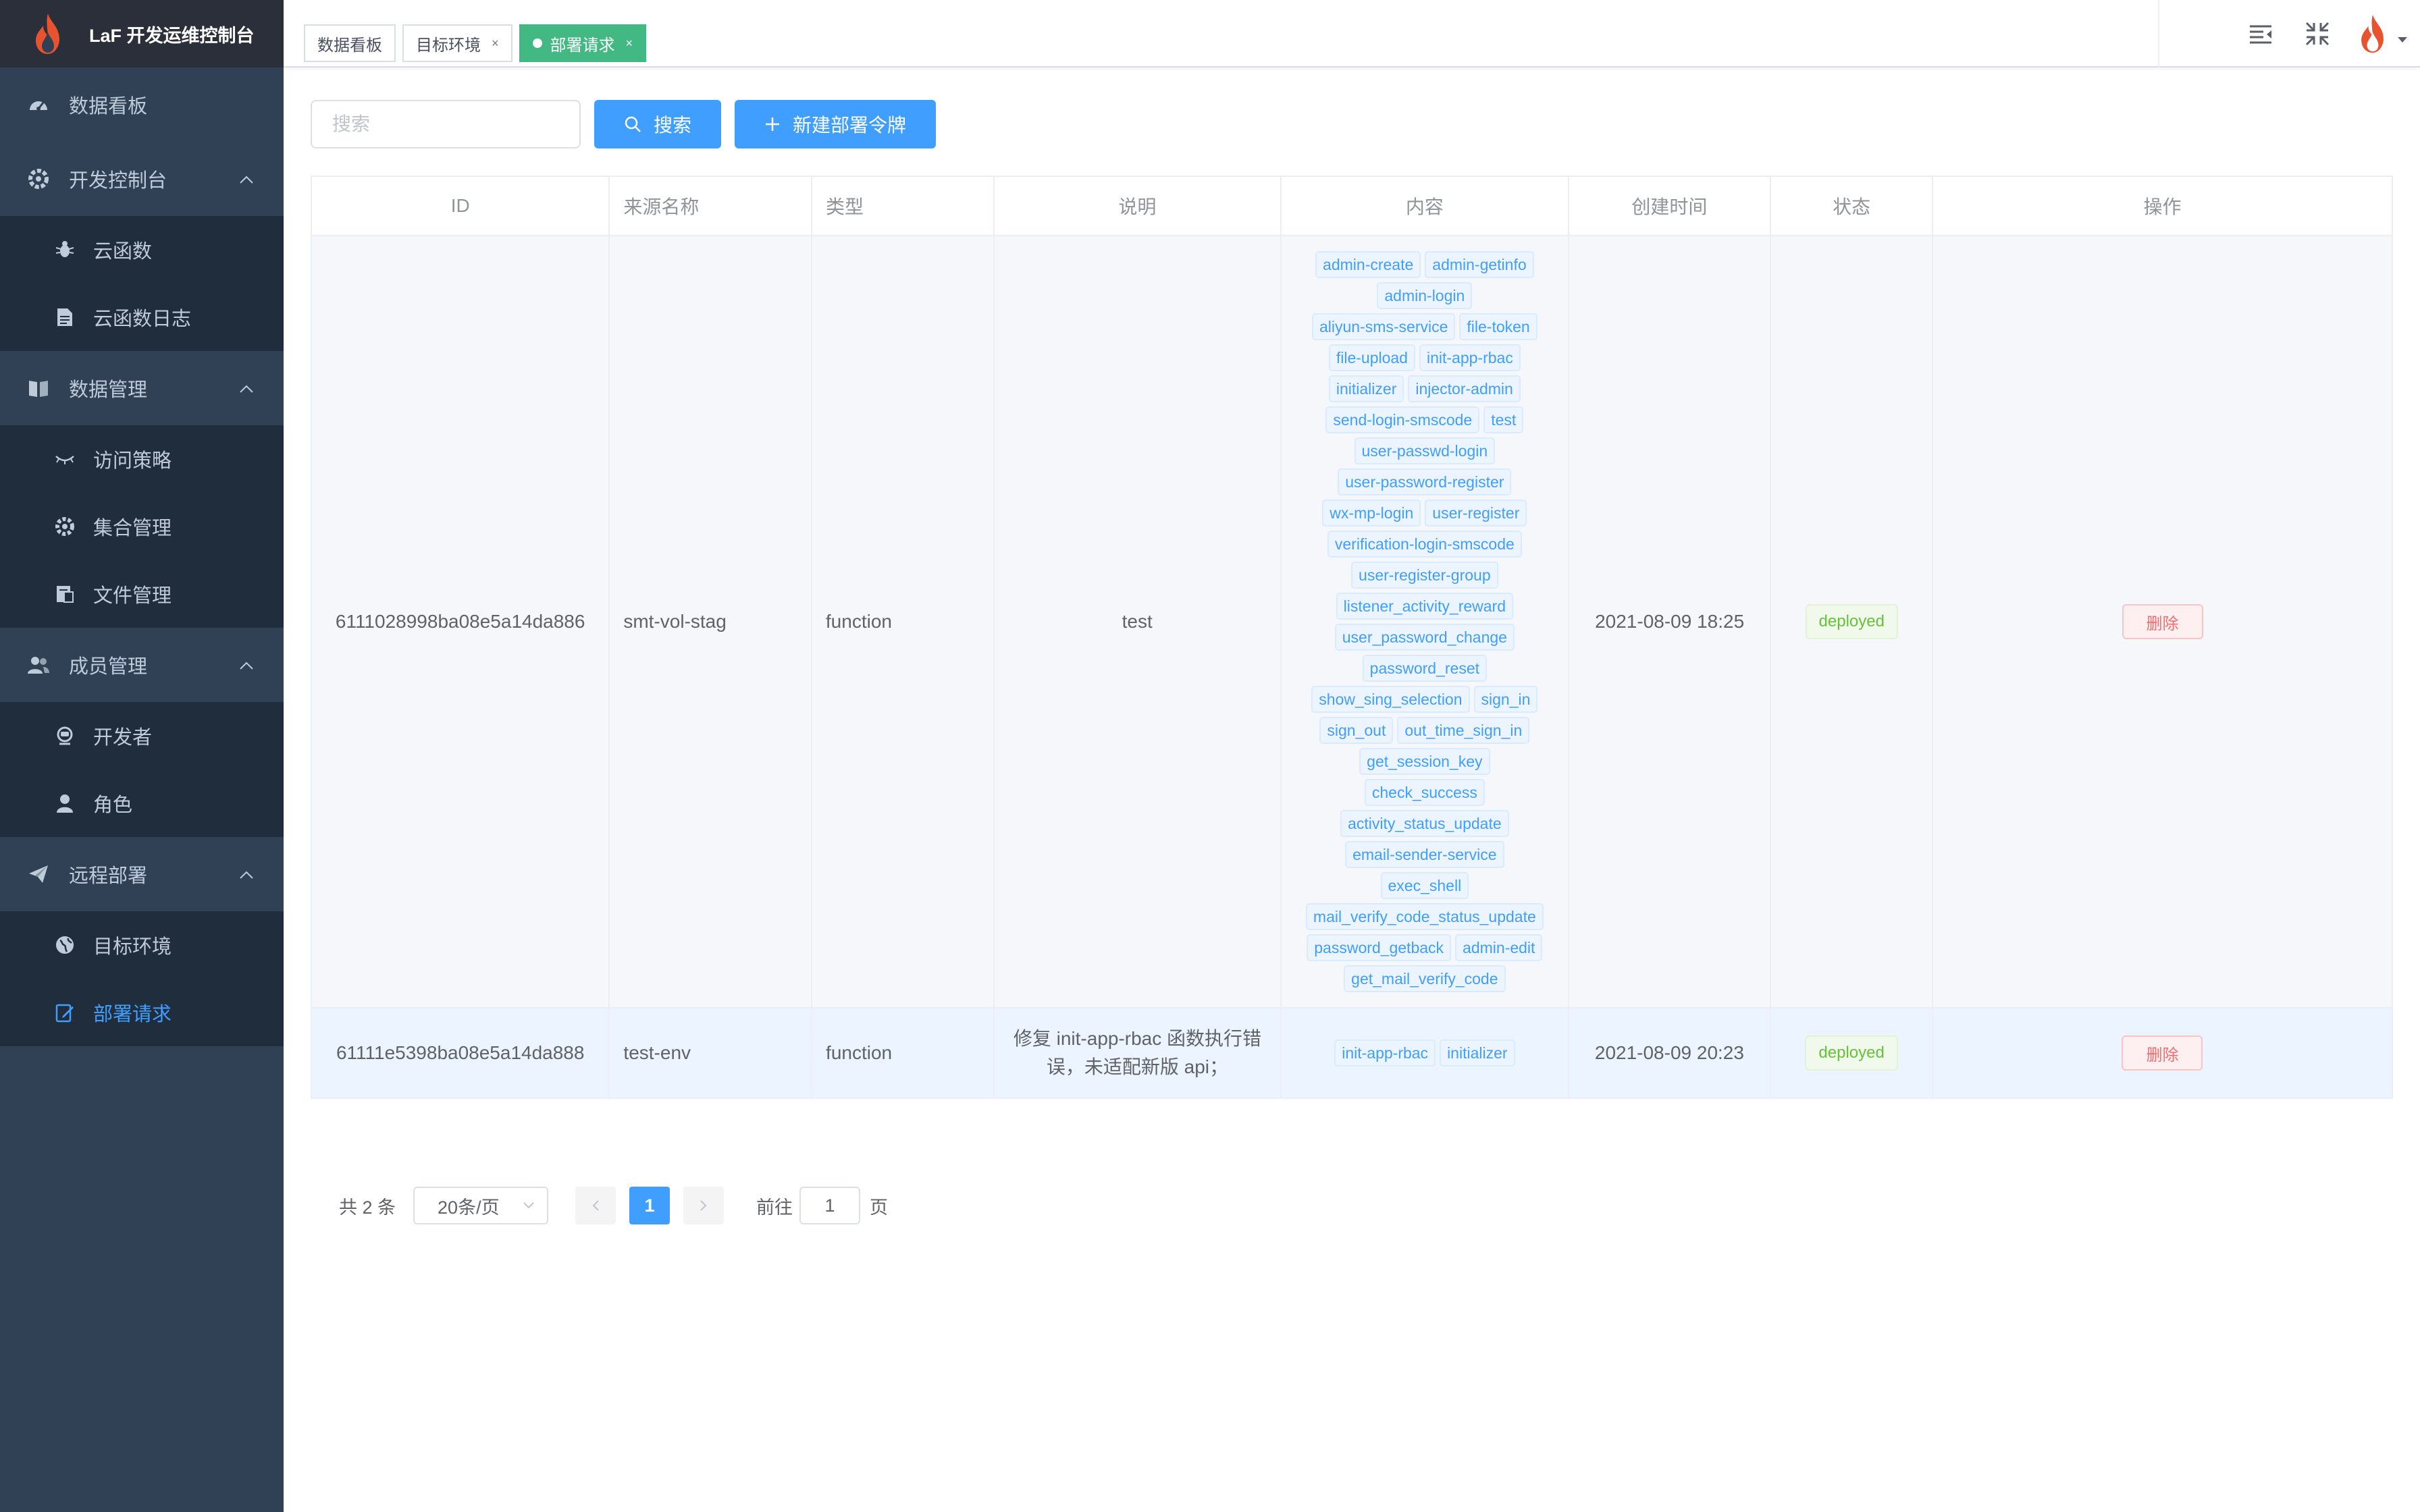  What do you see at coordinates (2162, 206) in the screenshot?
I see `column-header-actions: 操作` at bounding box center [2162, 206].